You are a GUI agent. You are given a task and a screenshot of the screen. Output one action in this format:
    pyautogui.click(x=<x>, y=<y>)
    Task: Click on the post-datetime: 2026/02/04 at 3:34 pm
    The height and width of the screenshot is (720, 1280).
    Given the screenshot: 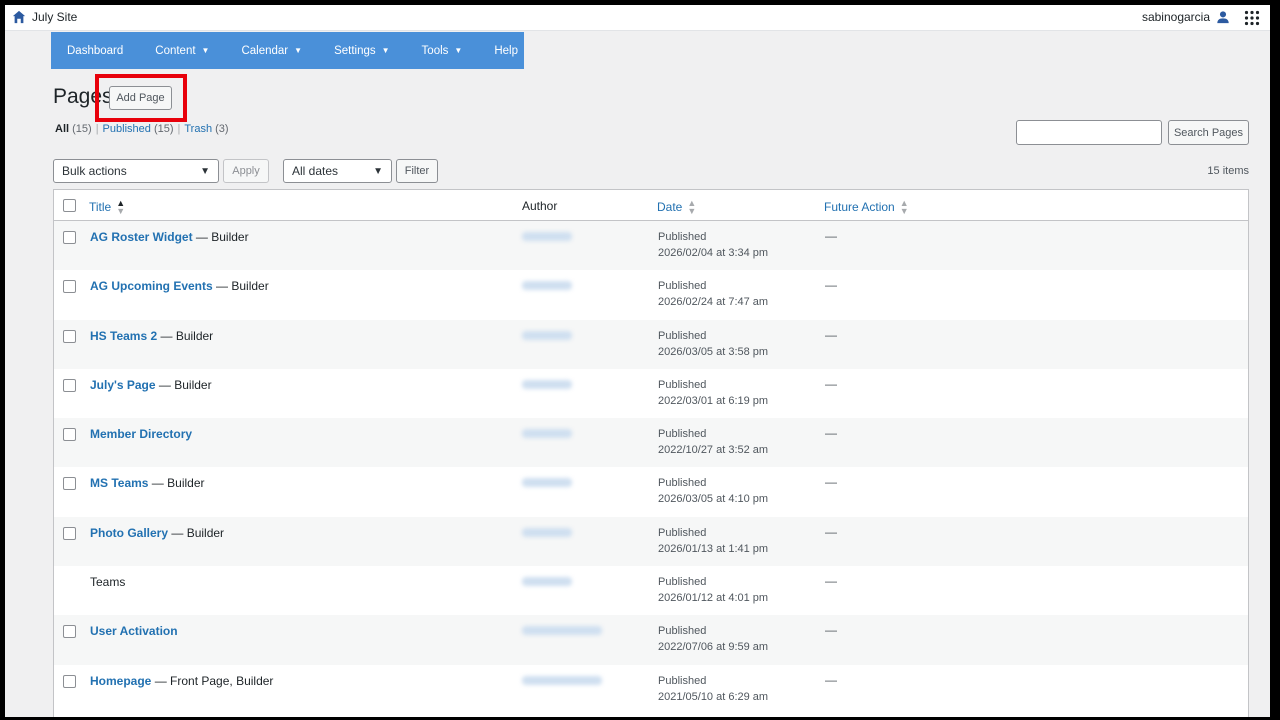 What is the action you would take?
    pyautogui.click(x=713, y=253)
    